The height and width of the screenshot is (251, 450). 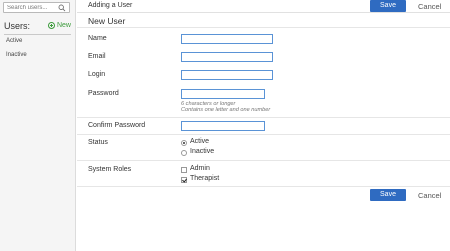 What do you see at coordinates (227, 75) in the screenshot?
I see `login-field` at bounding box center [227, 75].